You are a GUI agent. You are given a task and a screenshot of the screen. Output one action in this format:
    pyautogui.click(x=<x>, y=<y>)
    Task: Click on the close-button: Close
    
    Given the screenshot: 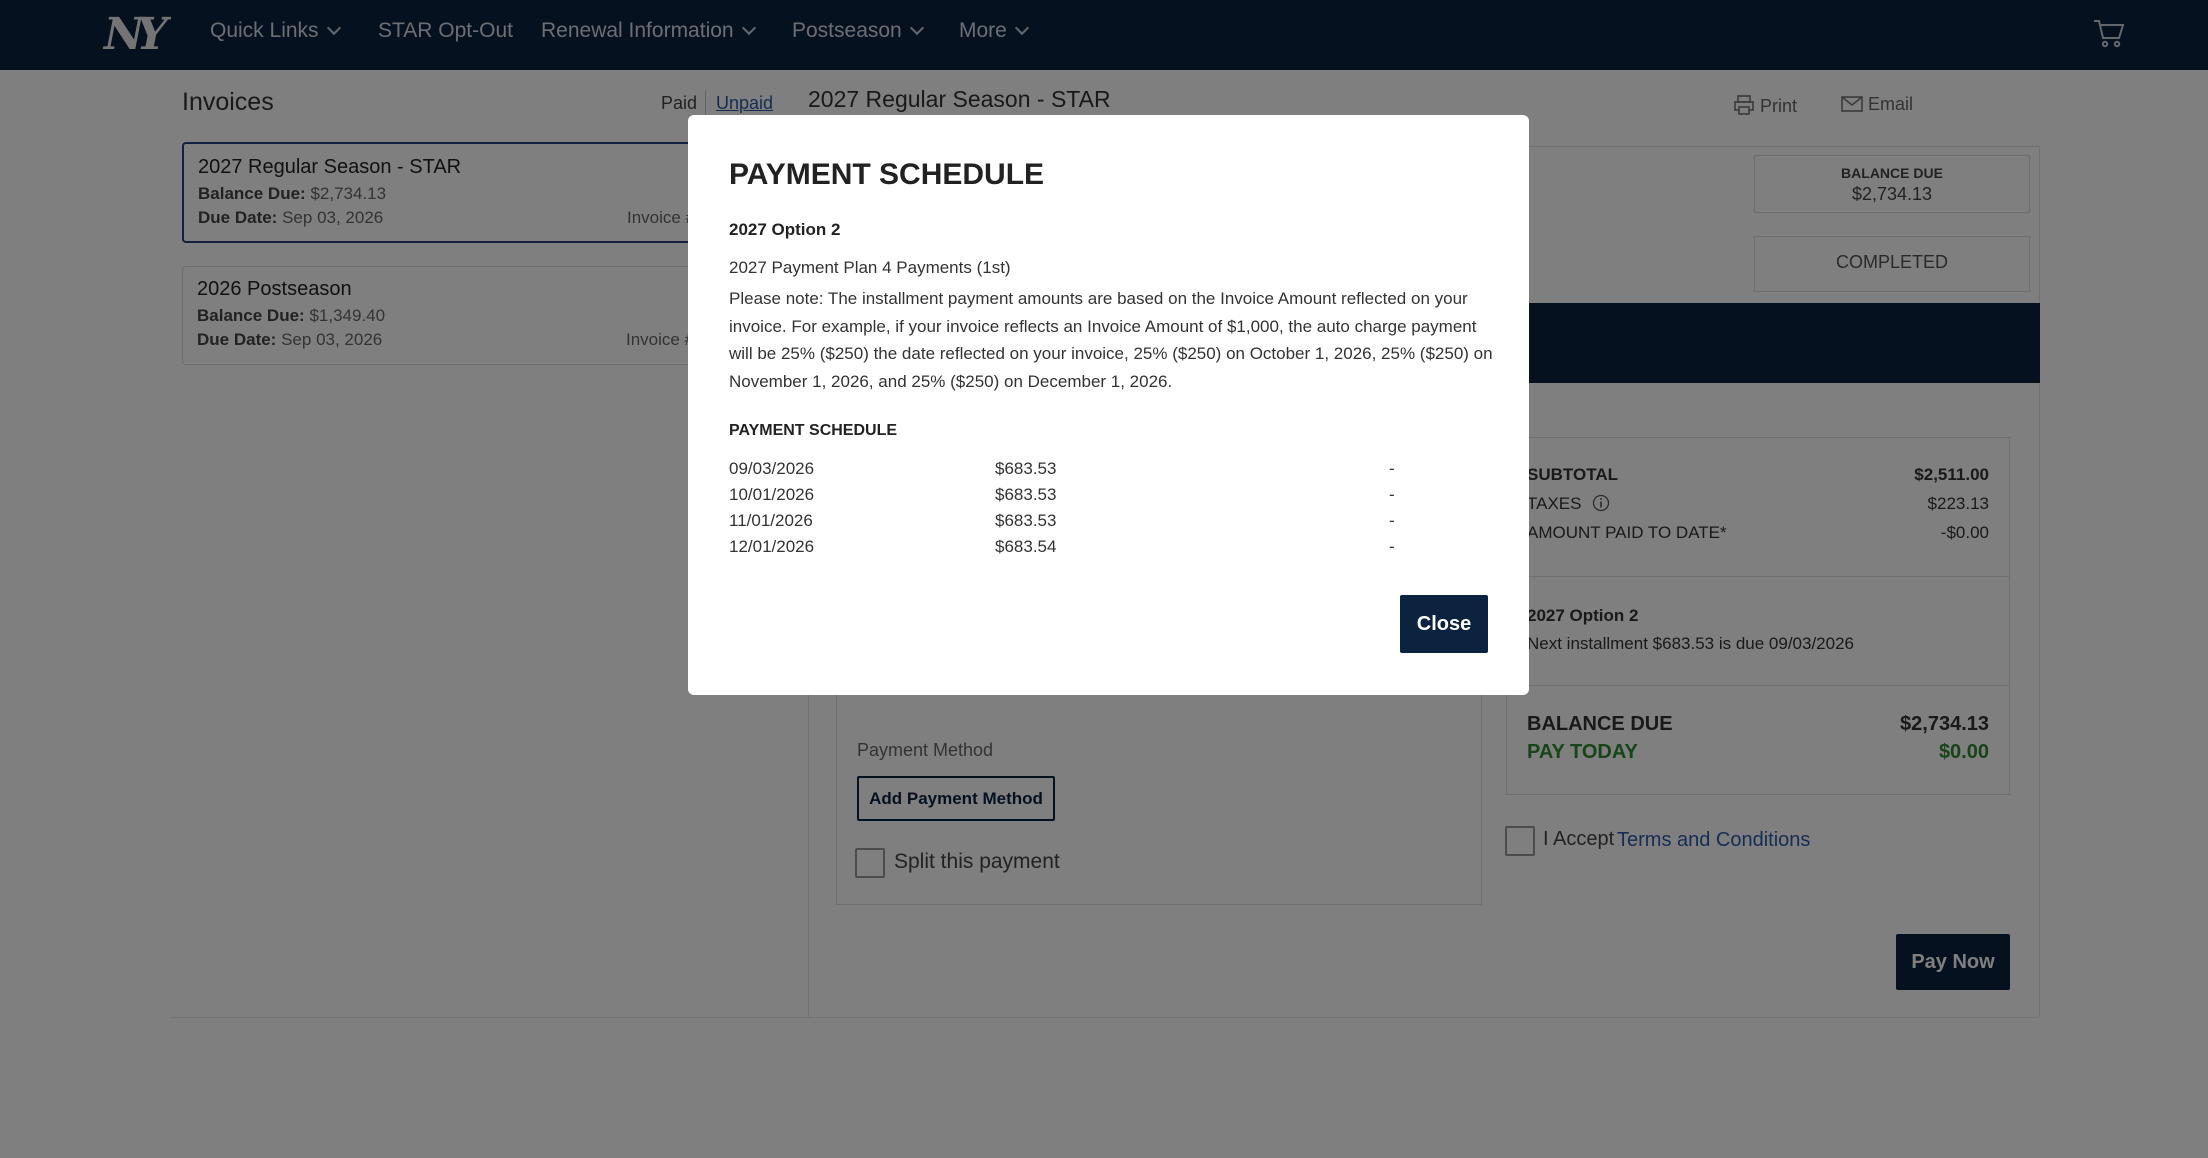 What is the action you would take?
    pyautogui.click(x=1444, y=624)
    